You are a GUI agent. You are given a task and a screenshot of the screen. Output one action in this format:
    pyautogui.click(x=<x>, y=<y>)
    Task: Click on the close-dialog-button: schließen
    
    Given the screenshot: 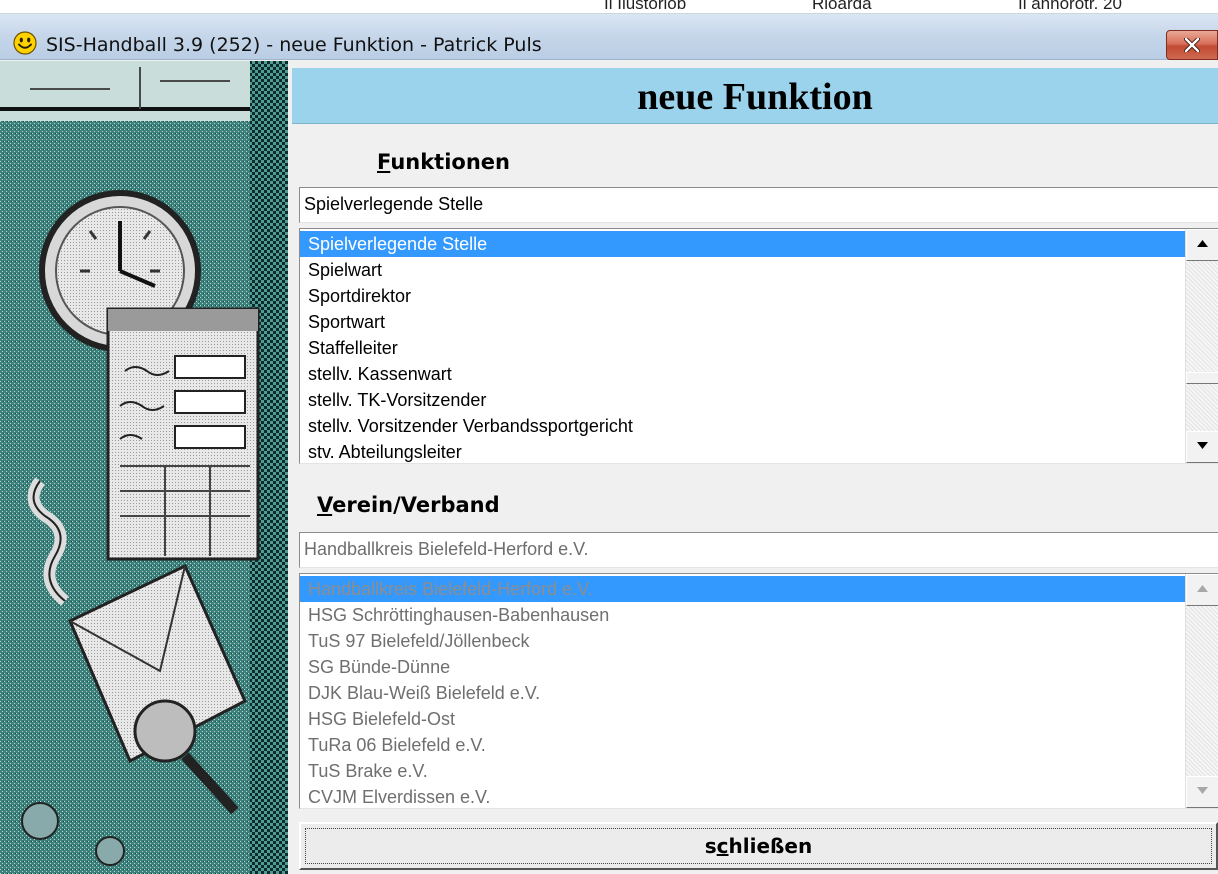 What is the action you would take?
    pyautogui.click(x=758, y=846)
    